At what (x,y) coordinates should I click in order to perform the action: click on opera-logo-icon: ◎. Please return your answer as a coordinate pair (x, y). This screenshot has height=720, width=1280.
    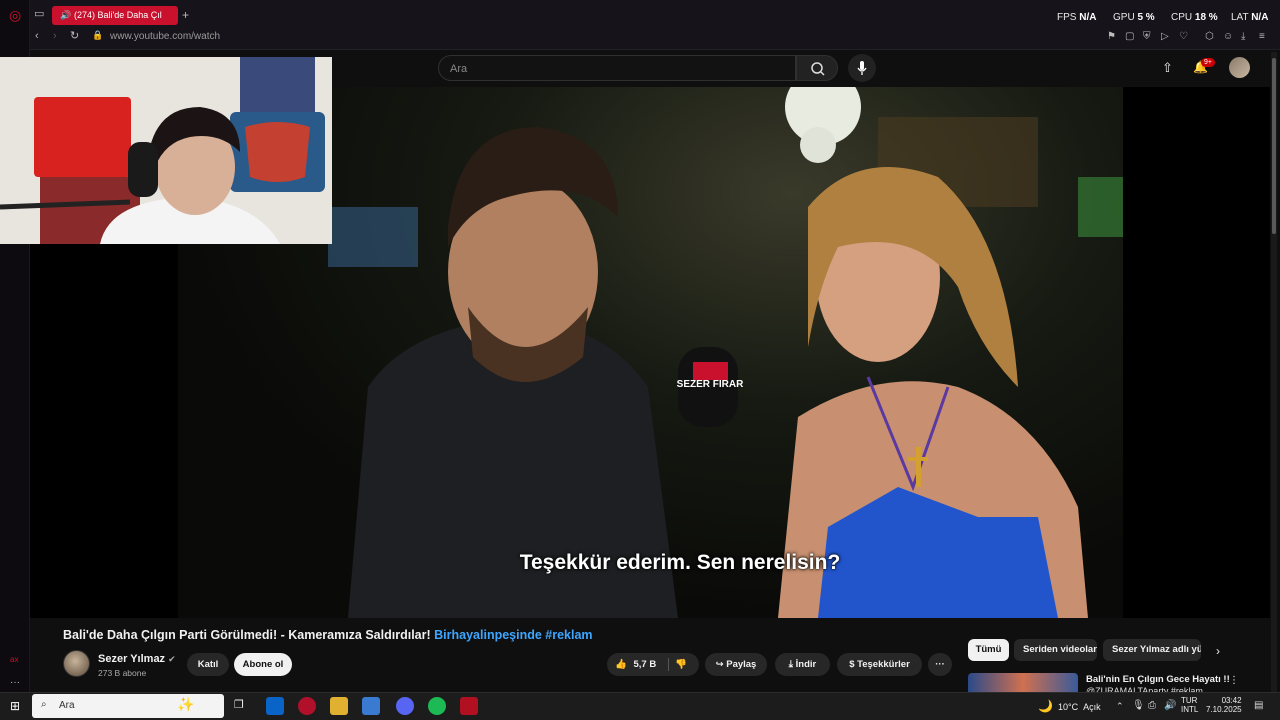
    Looking at the image, I should click on (15, 15).